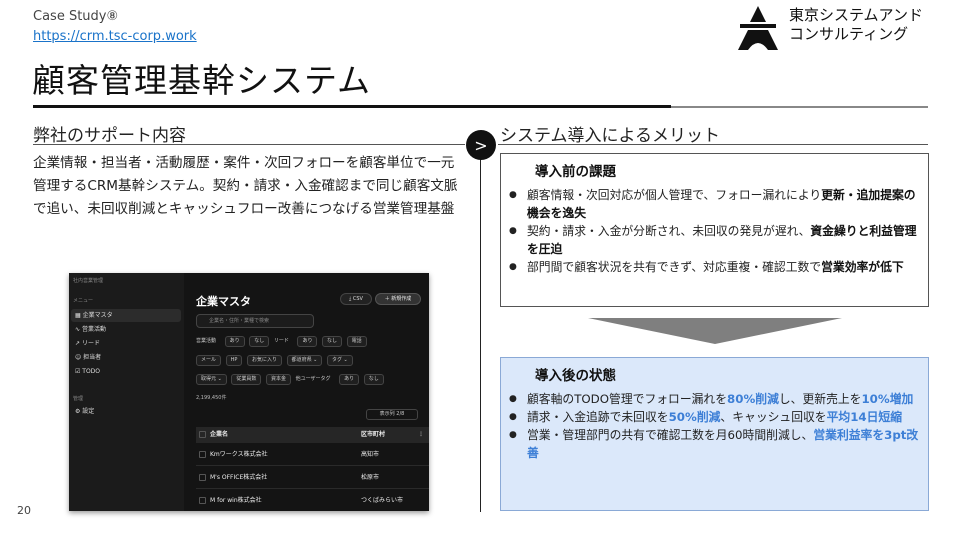 The image size is (960, 540). What do you see at coordinates (239, 477) in the screenshot?
I see `company-name-cell: M's OFFICE株式会社` at bounding box center [239, 477].